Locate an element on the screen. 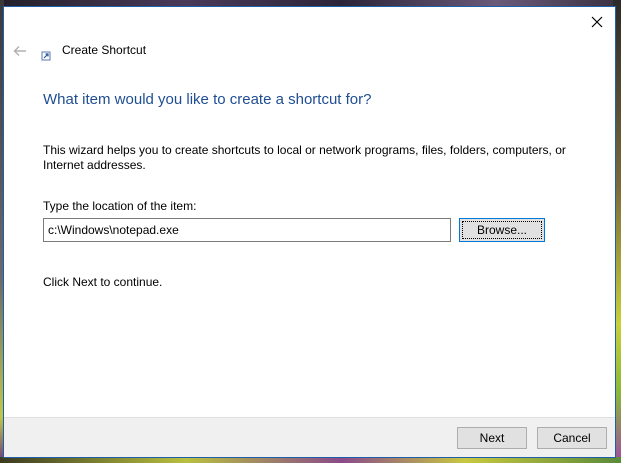 This screenshot has height=463, width=621. cancel-button: Cancel is located at coordinates (572, 438).